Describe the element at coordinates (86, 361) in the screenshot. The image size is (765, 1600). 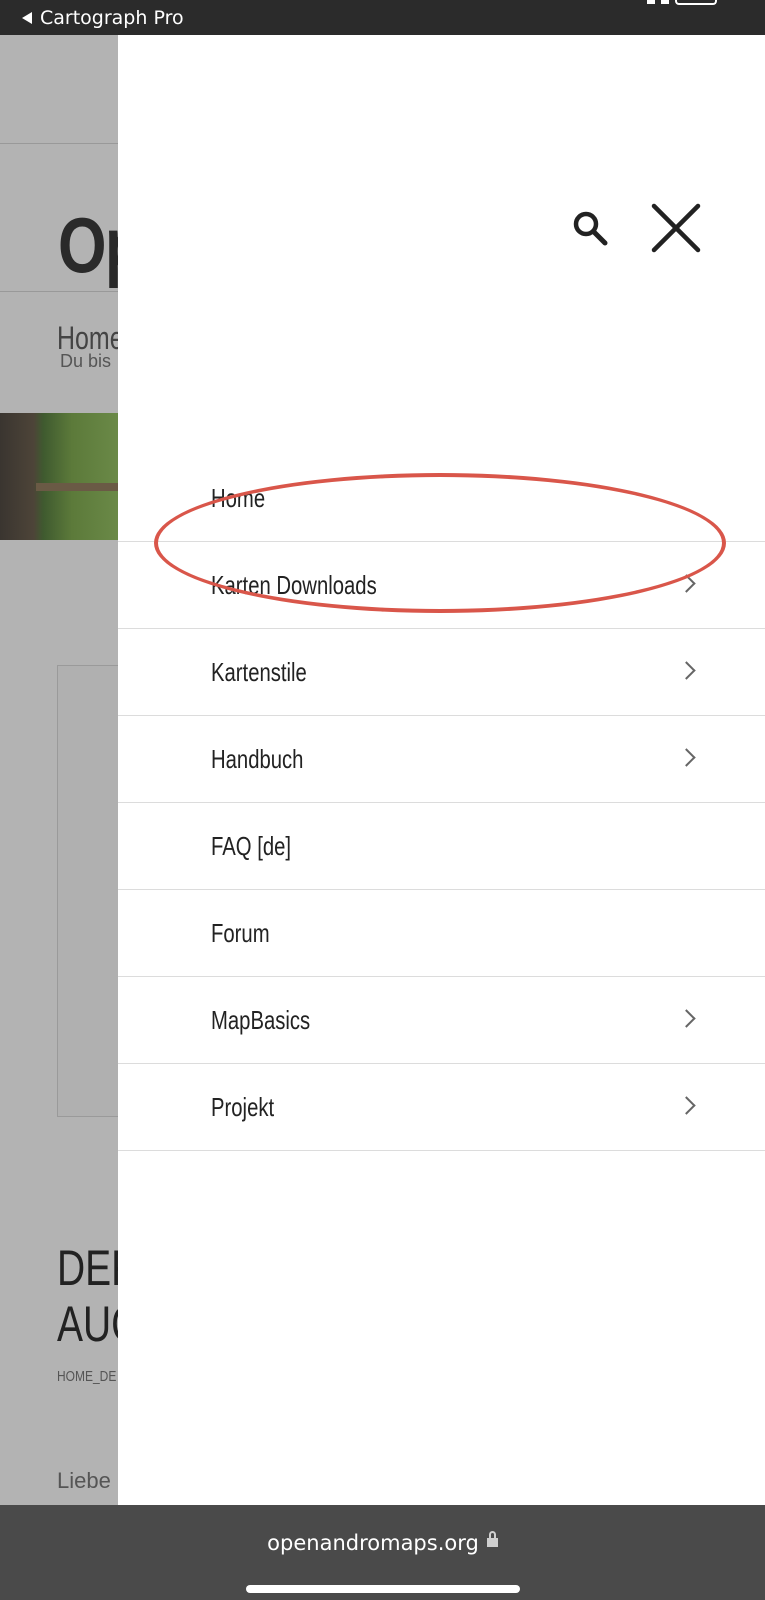
I see `page-breadcrumb-sub: Du bis` at that location.